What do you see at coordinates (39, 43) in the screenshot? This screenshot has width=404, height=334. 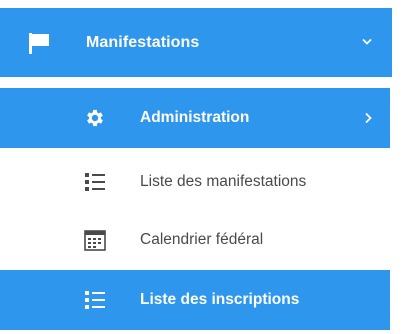 I see `flag-icon` at bounding box center [39, 43].